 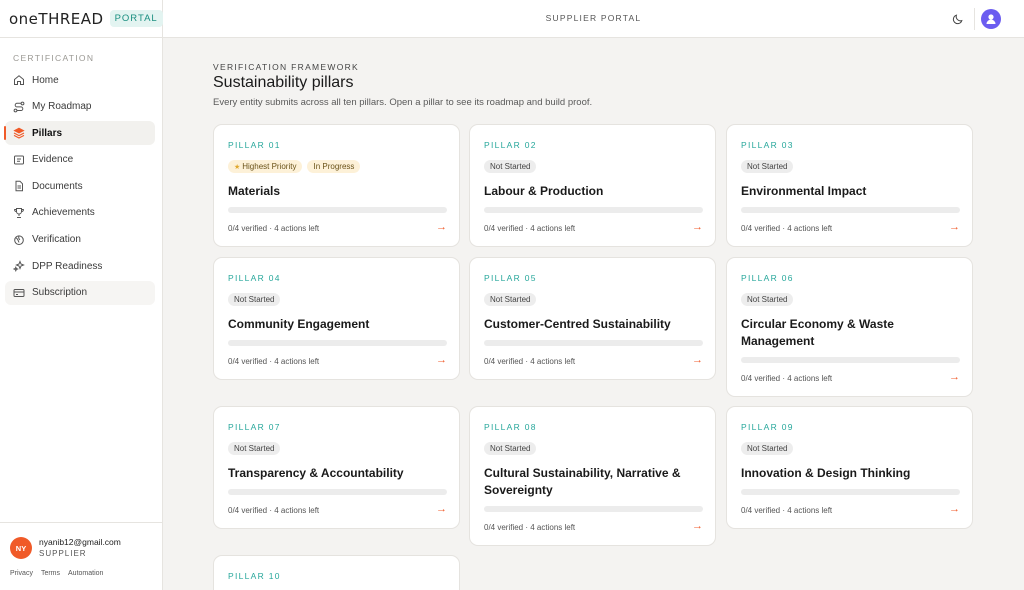 I want to click on pillar-title: Innovation & Design Thinking, so click(x=826, y=473).